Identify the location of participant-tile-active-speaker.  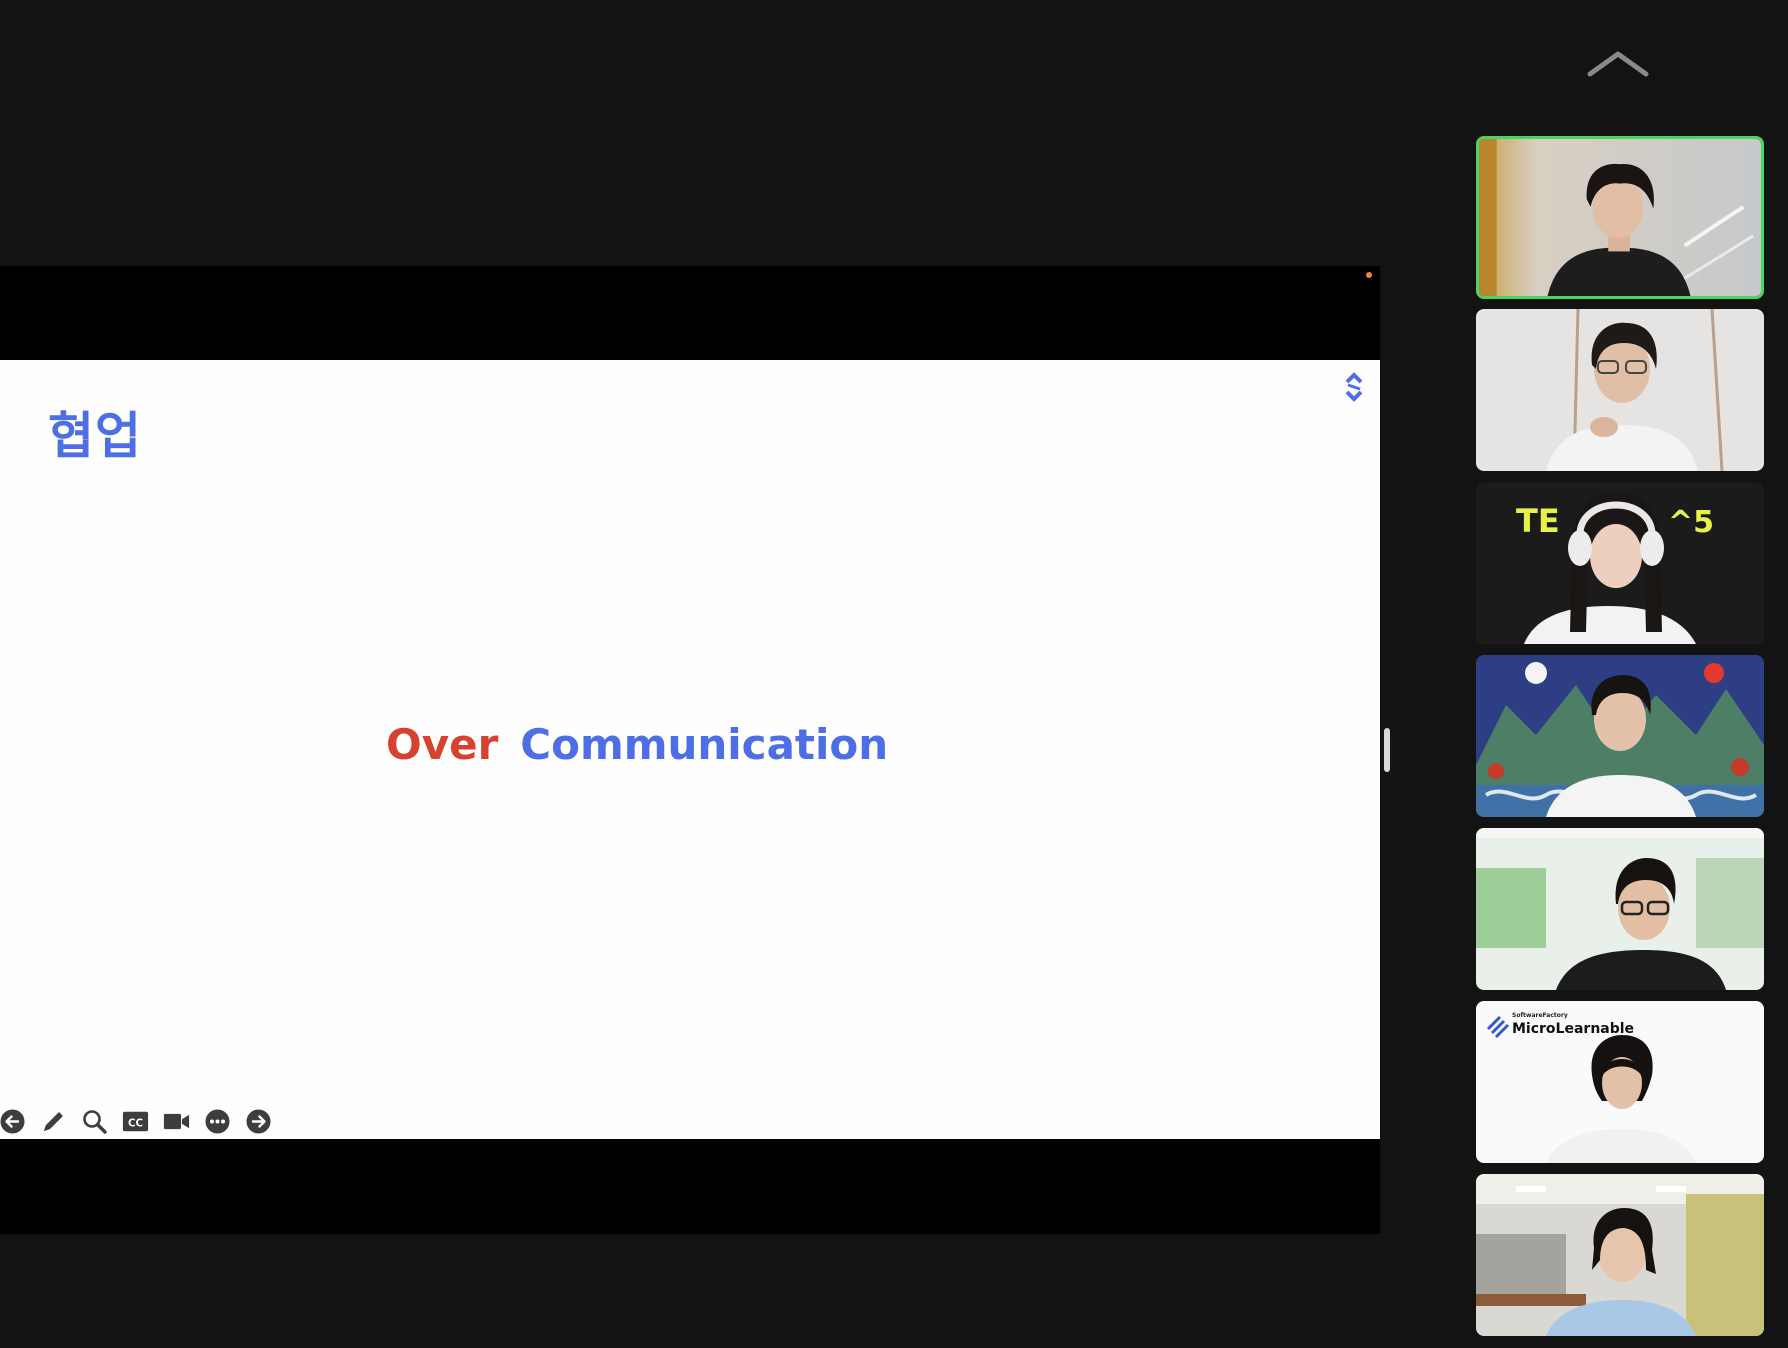
(1620, 217).